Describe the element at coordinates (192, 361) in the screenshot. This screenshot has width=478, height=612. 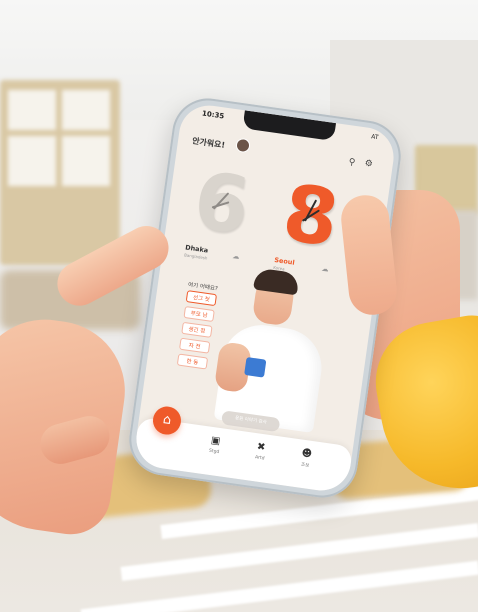
I see `quiz-option: 한 동` at that location.